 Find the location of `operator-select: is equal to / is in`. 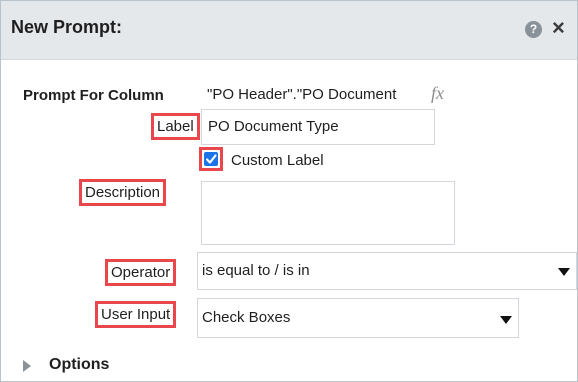

operator-select: is equal to / is in is located at coordinates (387, 271).